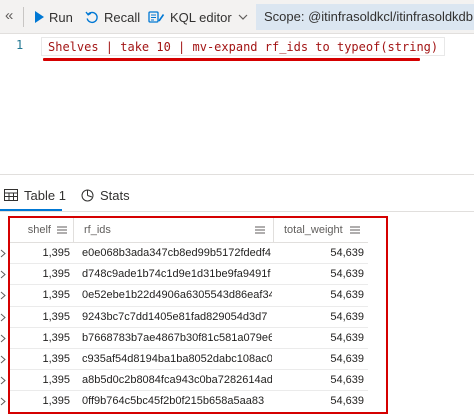 The height and width of the screenshot is (415, 474). I want to click on column-header-total-weight: total_weight, so click(321, 230).